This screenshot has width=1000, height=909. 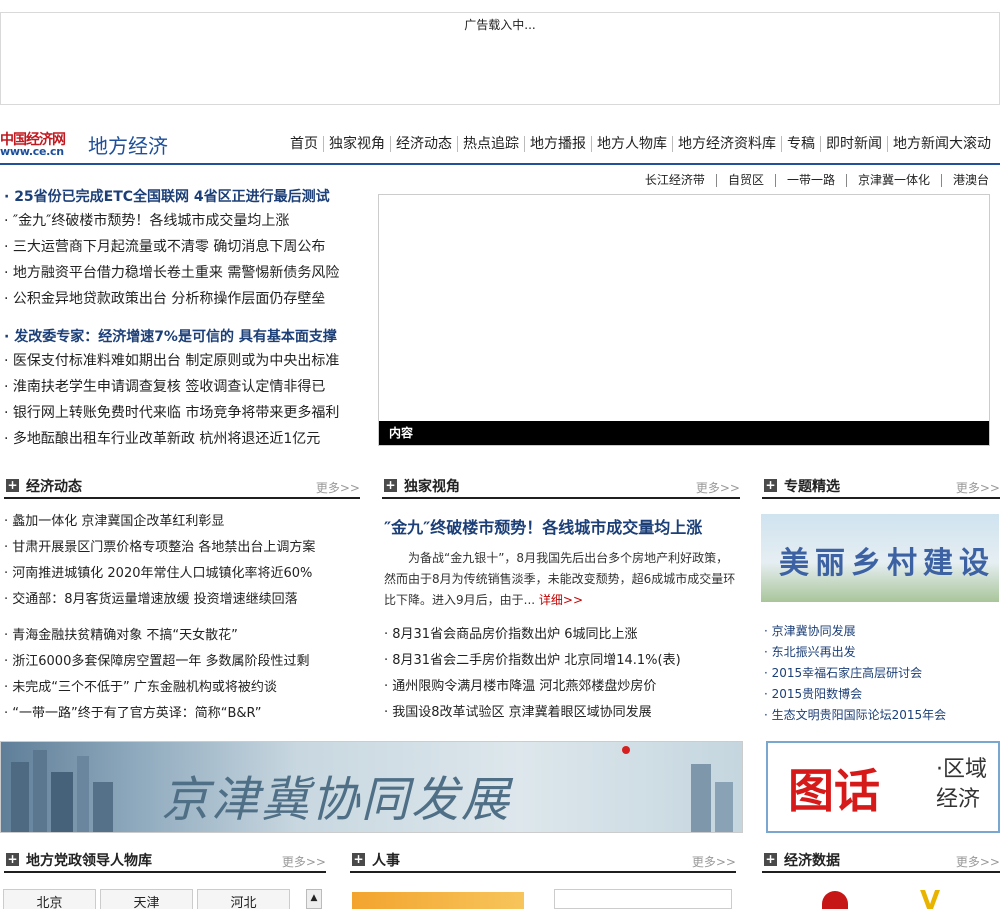 What do you see at coordinates (631, 144) in the screenshot?
I see `nav-item: 地方人物库` at bounding box center [631, 144].